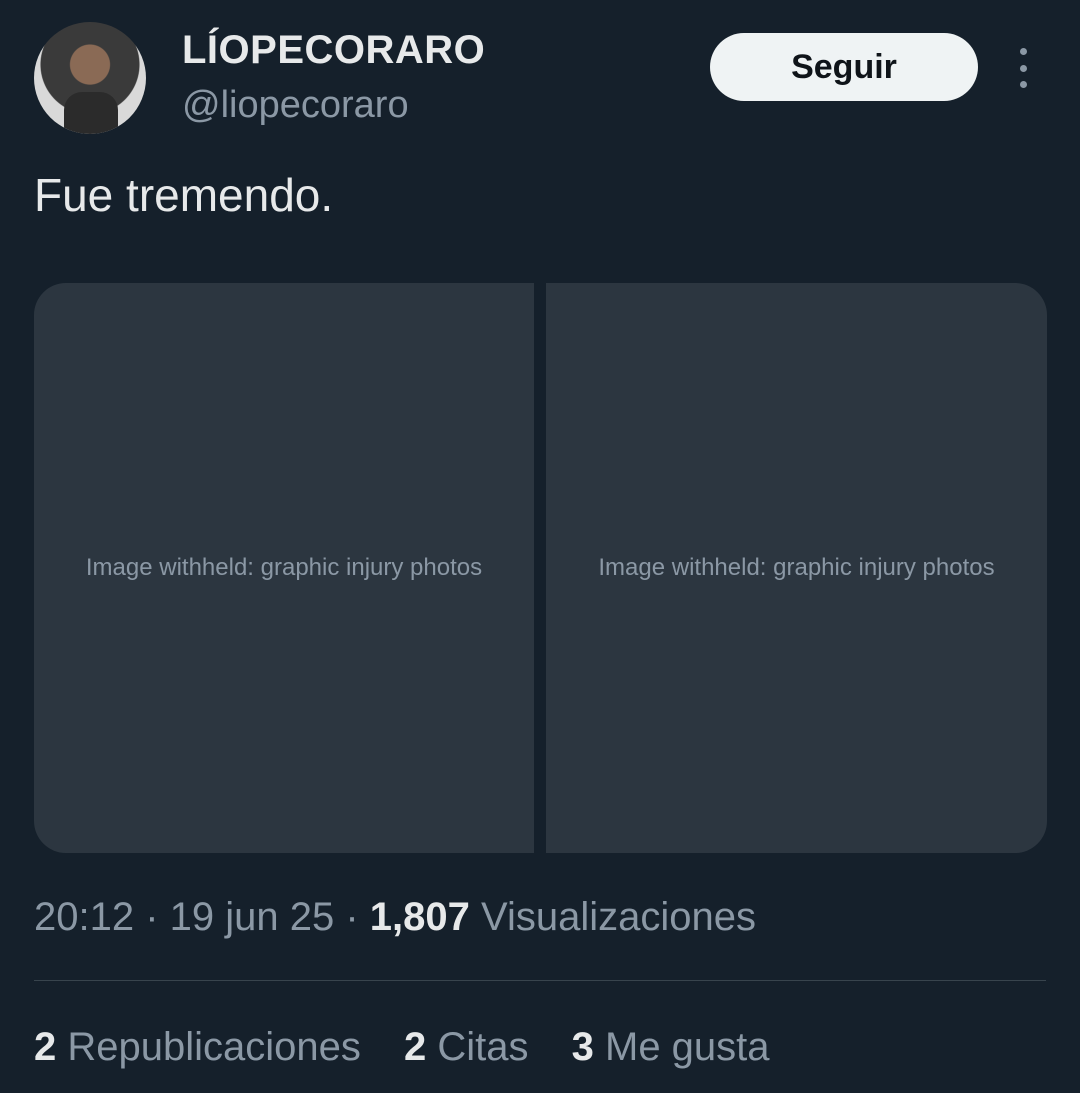 This screenshot has height=1093, width=1080. What do you see at coordinates (84, 917) in the screenshot?
I see `tweet-time: 20:12` at bounding box center [84, 917].